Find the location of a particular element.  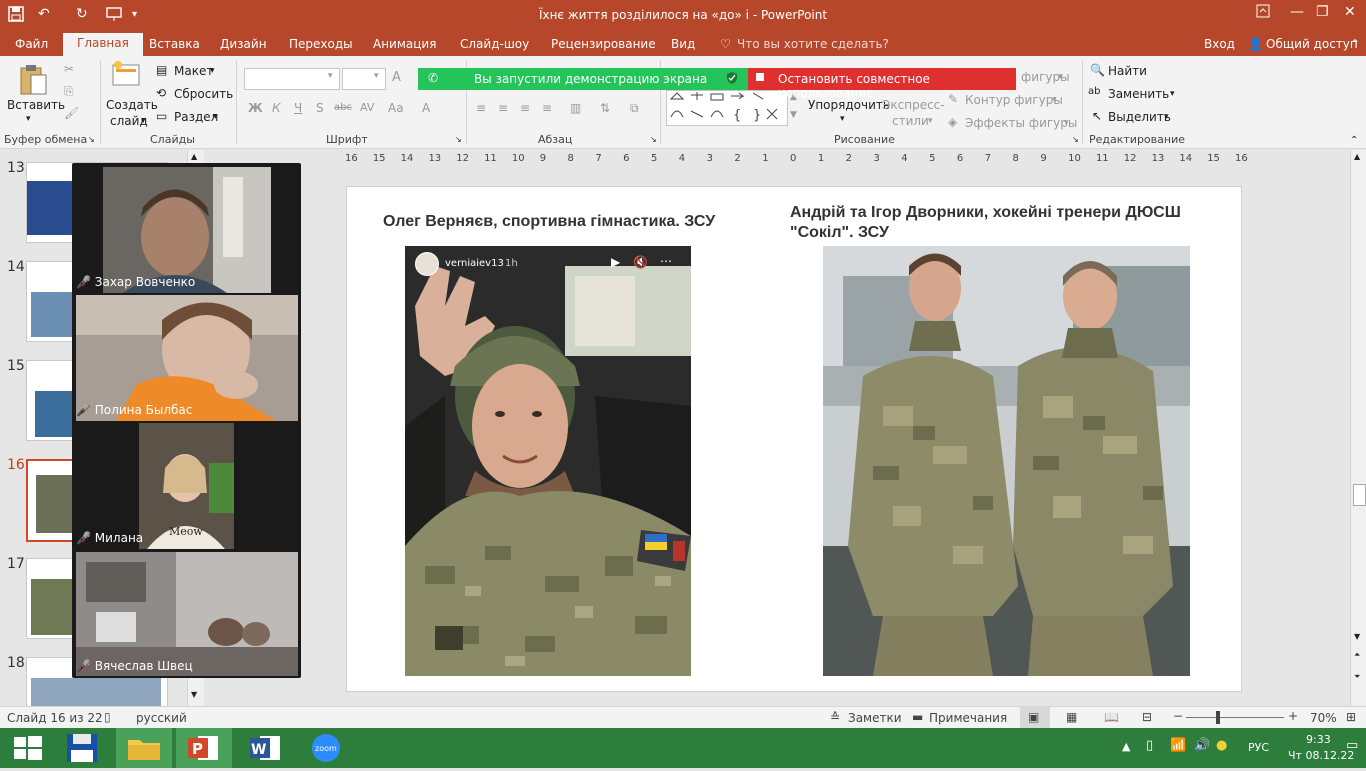

slideshow-view-icon: ⊟ is located at coordinates (1147, 717).